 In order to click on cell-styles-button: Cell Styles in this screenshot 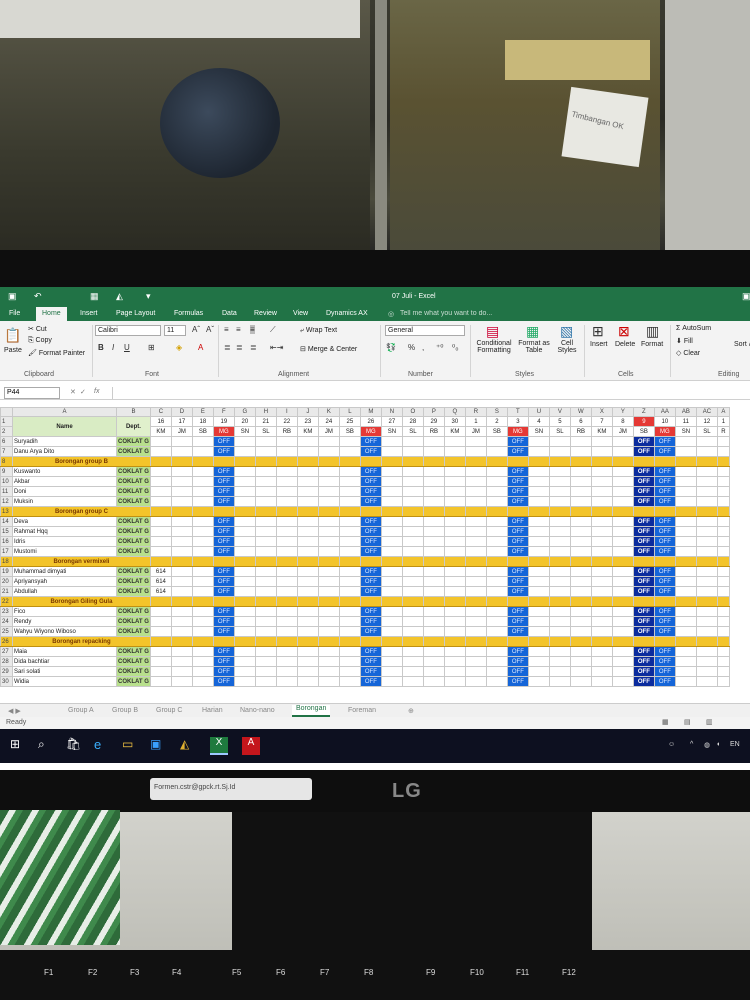, I will do `click(567, 347)`.